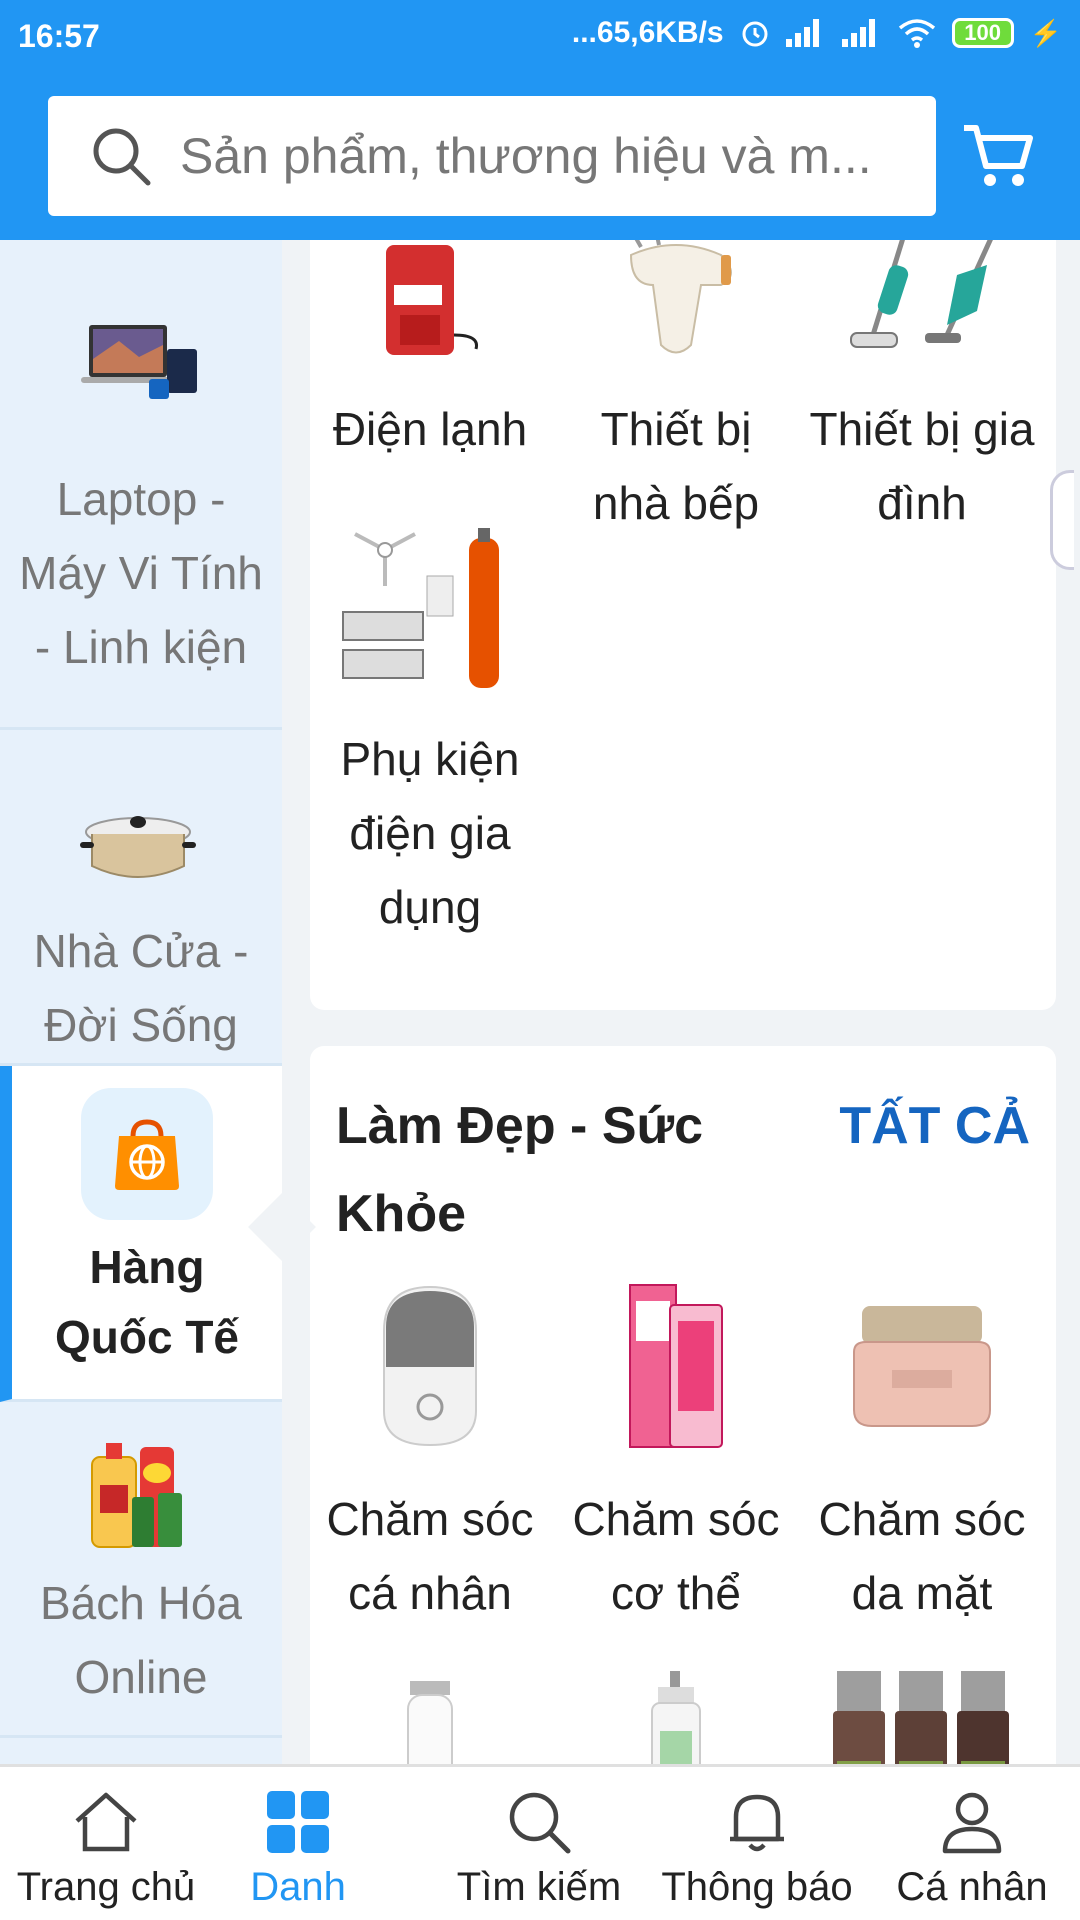  Describe the element at coordinates (298, 1887) in the screenshot. I see `nav-label: Danh` at that location.